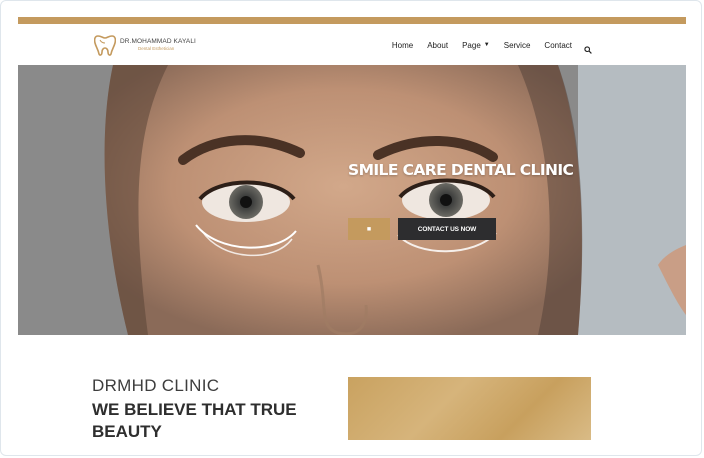  What do you see at coordinates (352, 20) in the screenshot?
I see `top-accent-bar` at bounding box center [352, 20].